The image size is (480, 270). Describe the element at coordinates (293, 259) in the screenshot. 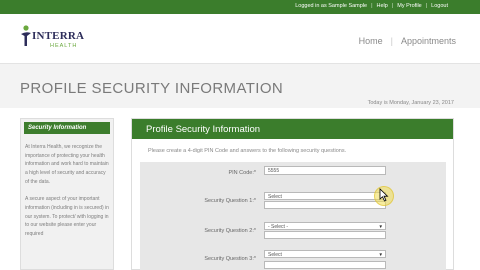

I see `security-question-3-row: Security Question 3:* Select ▼` at that location.